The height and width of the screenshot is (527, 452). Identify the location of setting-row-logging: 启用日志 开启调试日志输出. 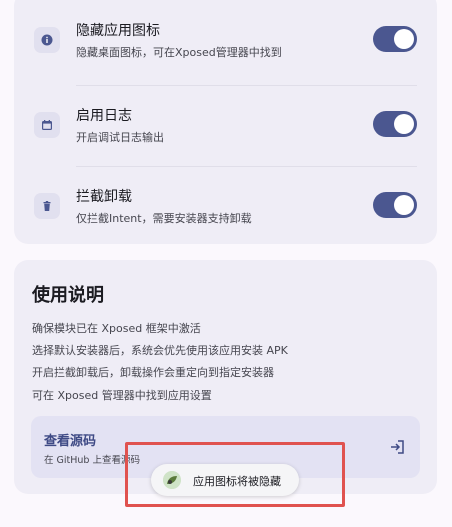
(225, 125).